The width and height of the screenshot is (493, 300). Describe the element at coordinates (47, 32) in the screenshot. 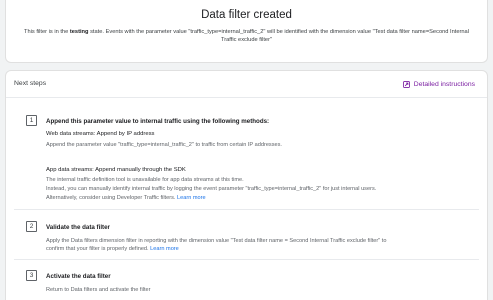

I see `description-prefix: This filter is in the` at that location.